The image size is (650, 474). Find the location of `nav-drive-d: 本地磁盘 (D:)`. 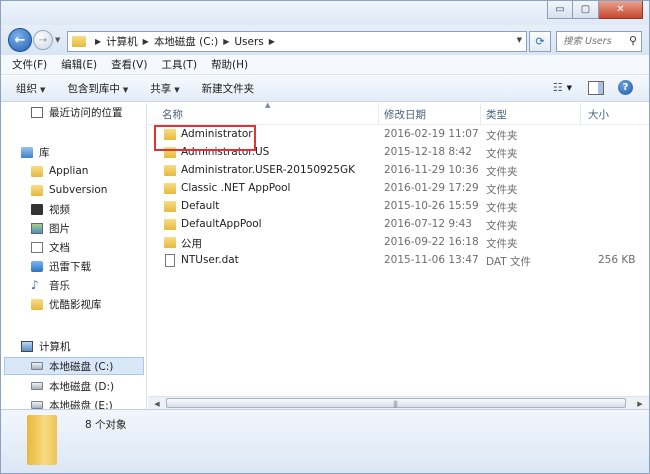

nav-drive-d: 本地磁盘 (D:) is located at coordinates (72, 386).